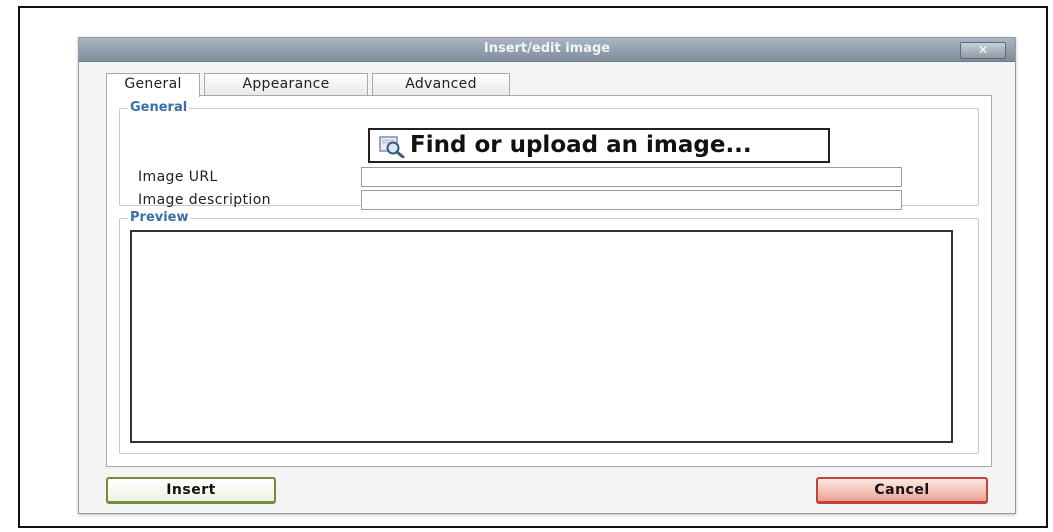  I want to click on image-url-label: Image URL, so click(178, 177).